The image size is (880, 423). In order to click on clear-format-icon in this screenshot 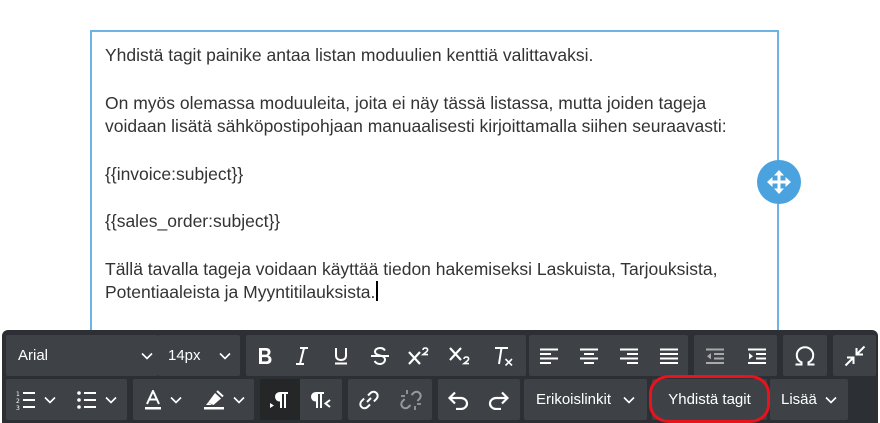, I will do `click(504, 356)`.